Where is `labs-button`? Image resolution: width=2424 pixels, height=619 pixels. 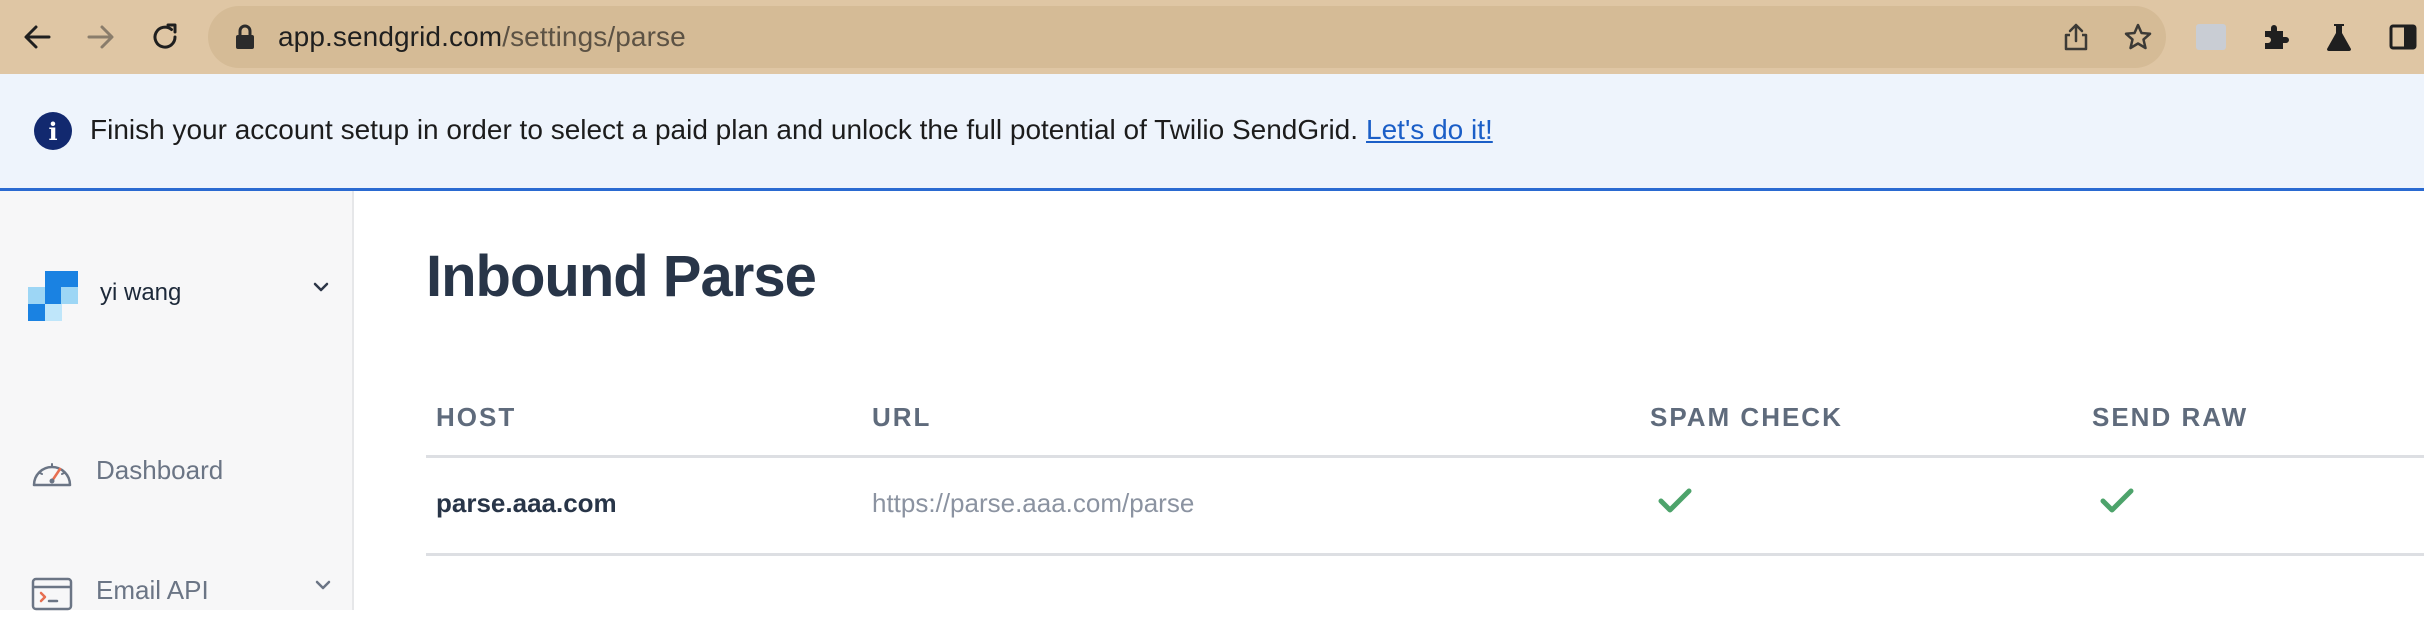
labs-button is located at coordinates (2339, 37).